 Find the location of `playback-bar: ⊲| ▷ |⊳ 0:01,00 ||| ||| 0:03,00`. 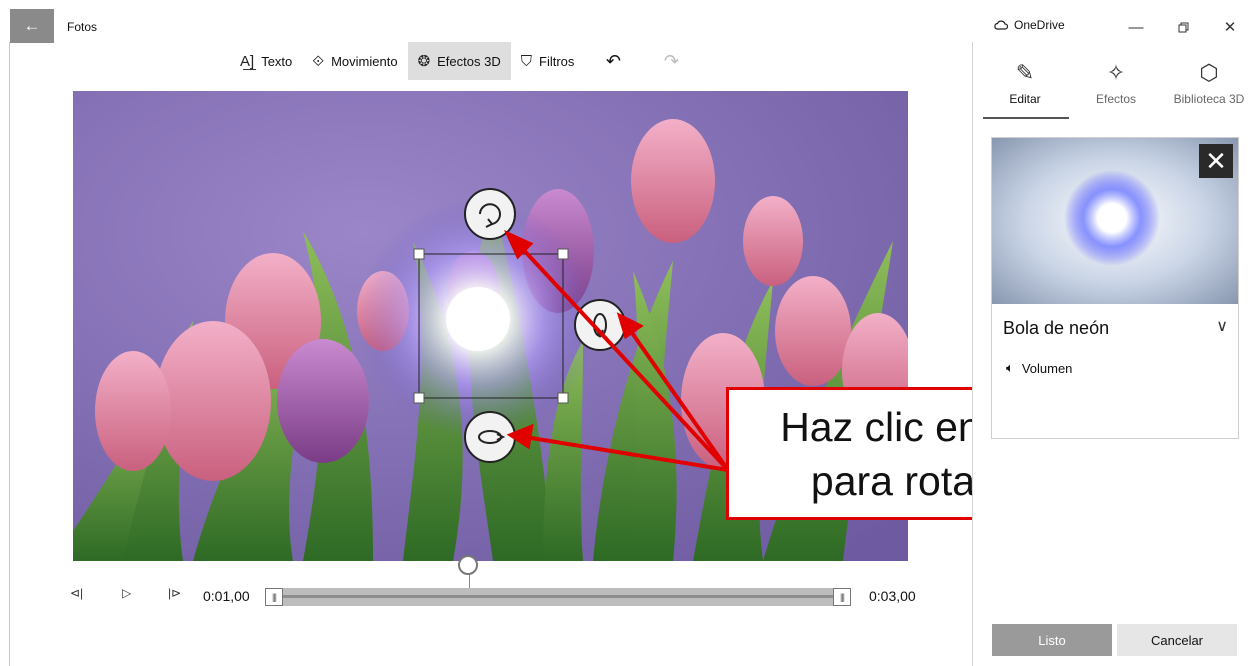

playback-bar: ⊲| ▷ |⊳ 0:01,00 ||| ||| 0:03,00 is located at coordinates (500, 596).